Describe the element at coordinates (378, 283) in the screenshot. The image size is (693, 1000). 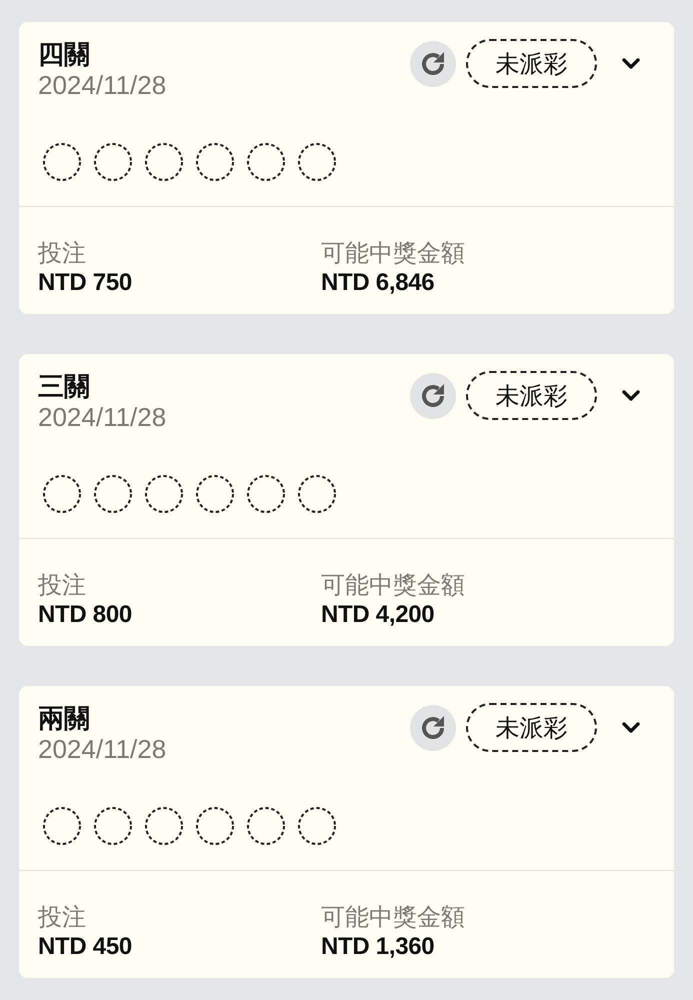
I see `payout-amount: NTD 6,846` at that location.